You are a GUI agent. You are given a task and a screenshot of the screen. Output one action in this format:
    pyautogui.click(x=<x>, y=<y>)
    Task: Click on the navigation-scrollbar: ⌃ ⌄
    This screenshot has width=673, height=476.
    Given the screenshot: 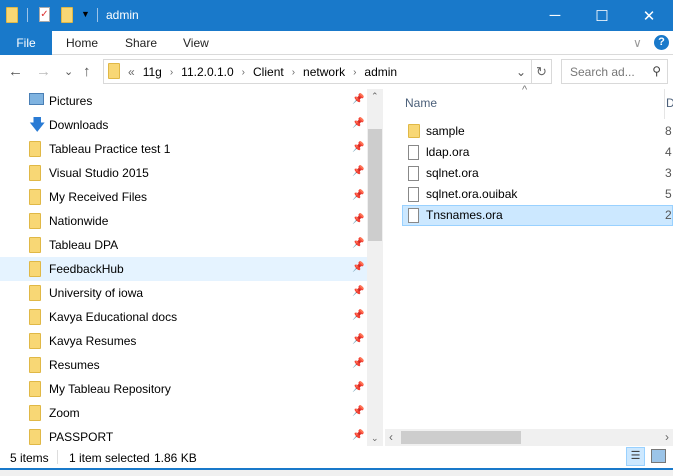 What is the action you would take?
    pyautogui.click(x=375, y=267)
    